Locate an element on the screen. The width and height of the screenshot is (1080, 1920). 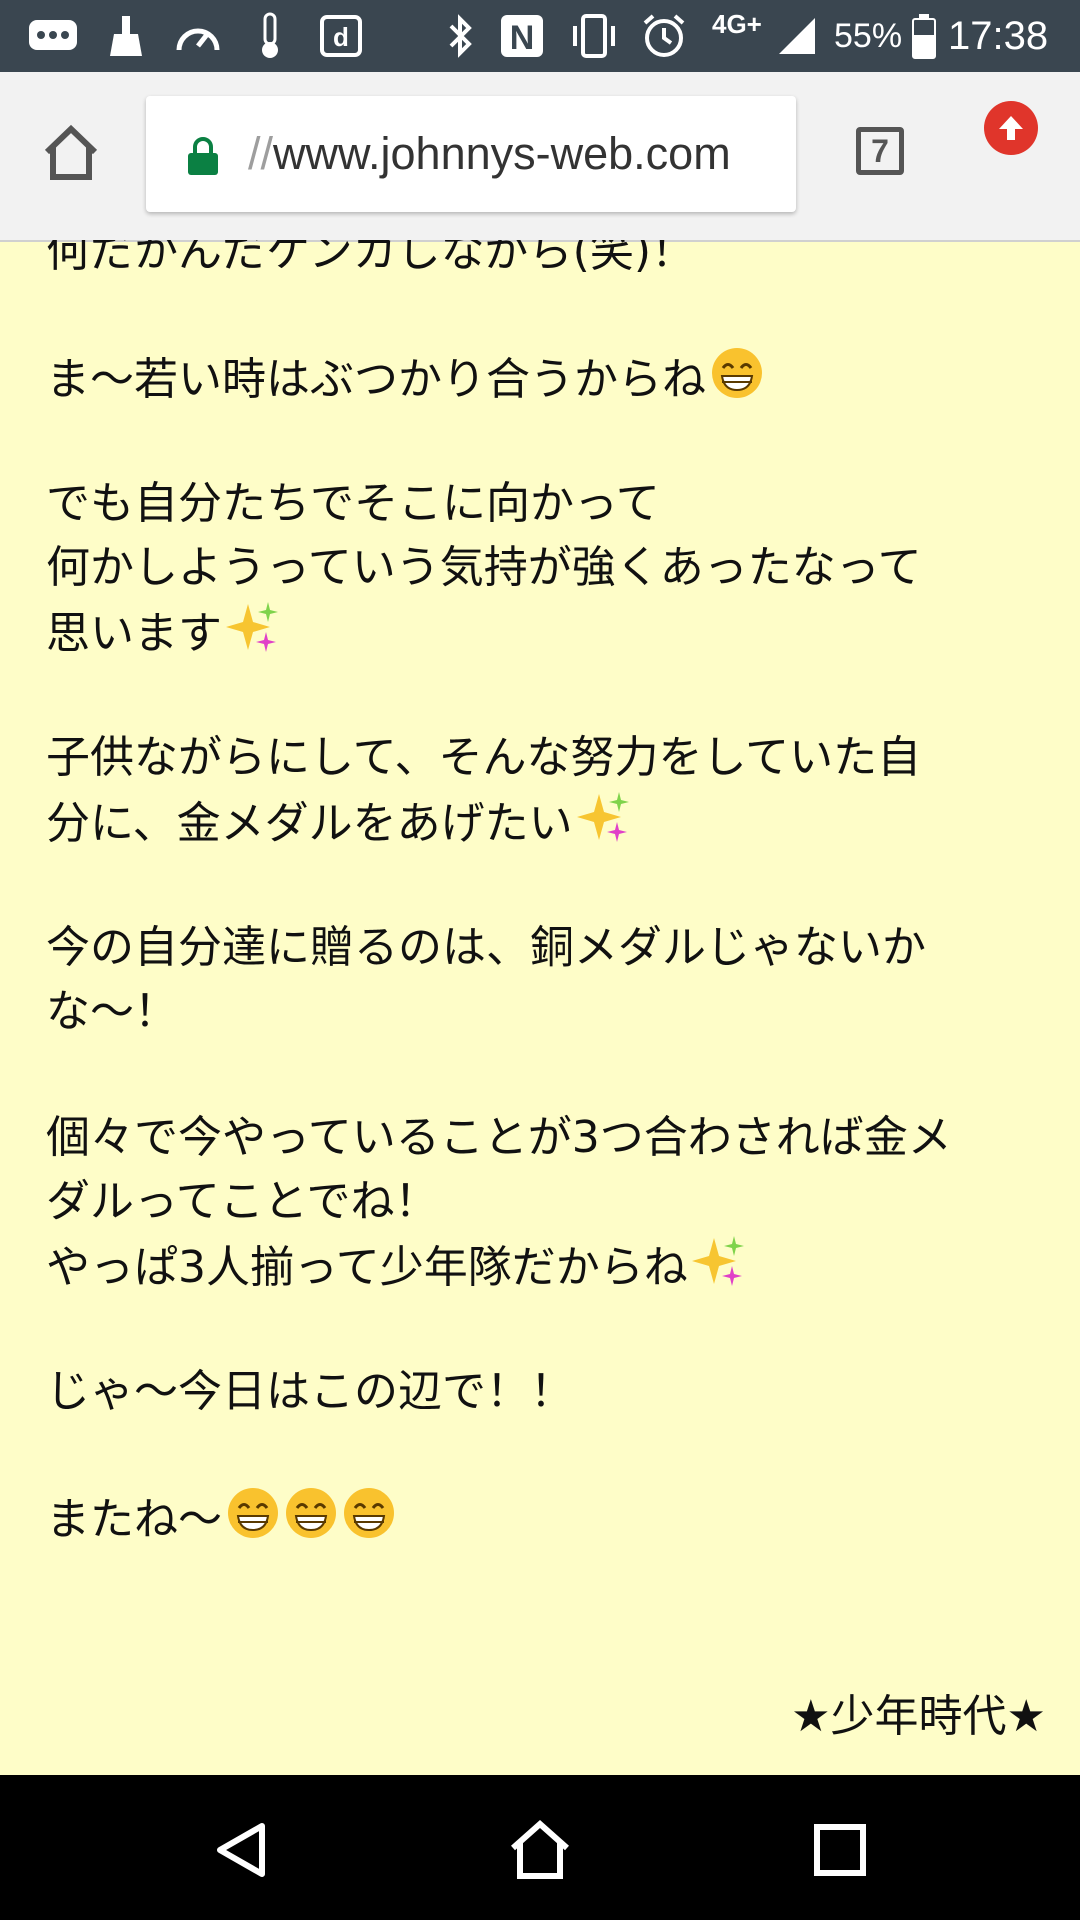
text-line: 思います is located at coordinates (163, 633).